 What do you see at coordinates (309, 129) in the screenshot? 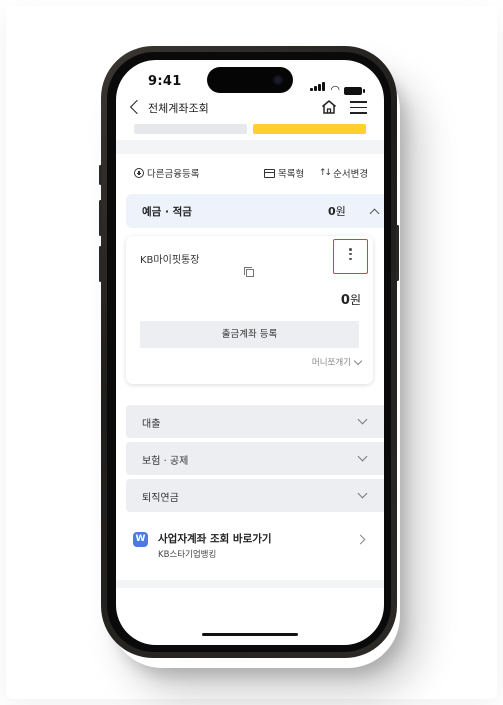
I see `yellow-bar` at bounding box center [309, 129].